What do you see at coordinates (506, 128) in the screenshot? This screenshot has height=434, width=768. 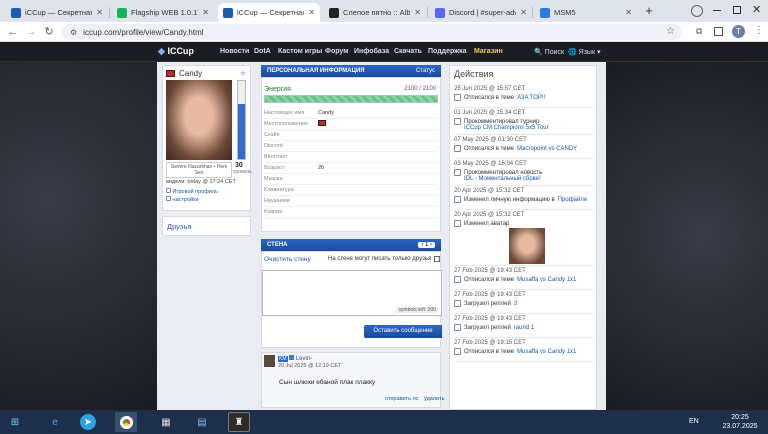 I see `activity-link: ICCup CM Champions 5x5 Tour` at bounding box center [506, 128].